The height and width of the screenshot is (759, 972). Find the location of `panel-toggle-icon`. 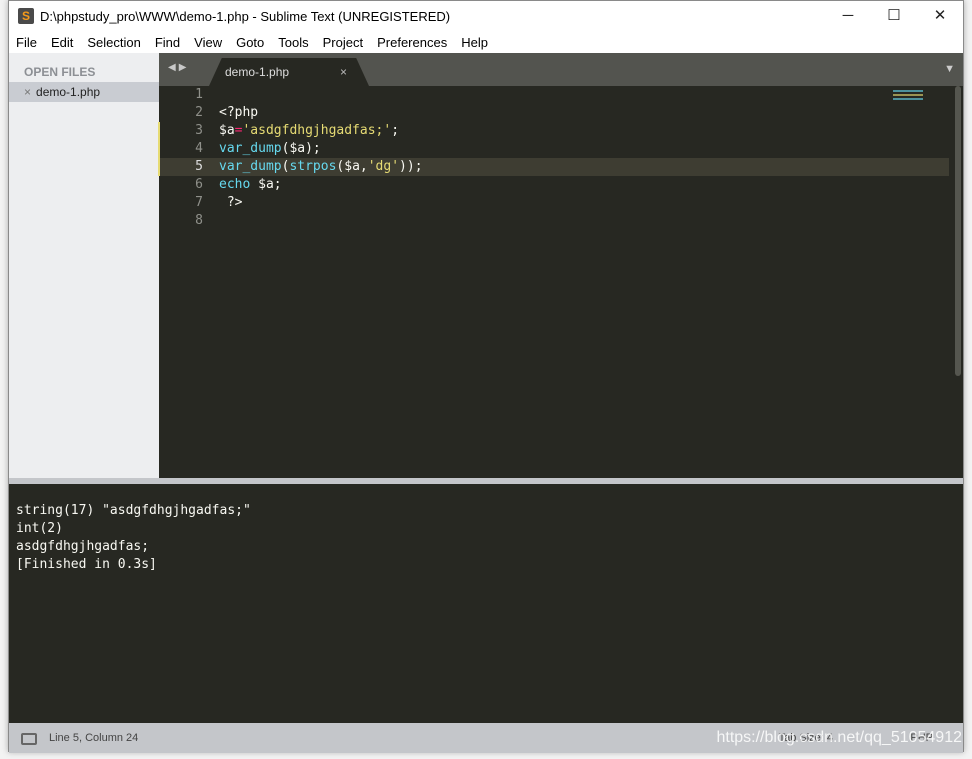

panel-toggle-icon is located at coordinates (29, 739).